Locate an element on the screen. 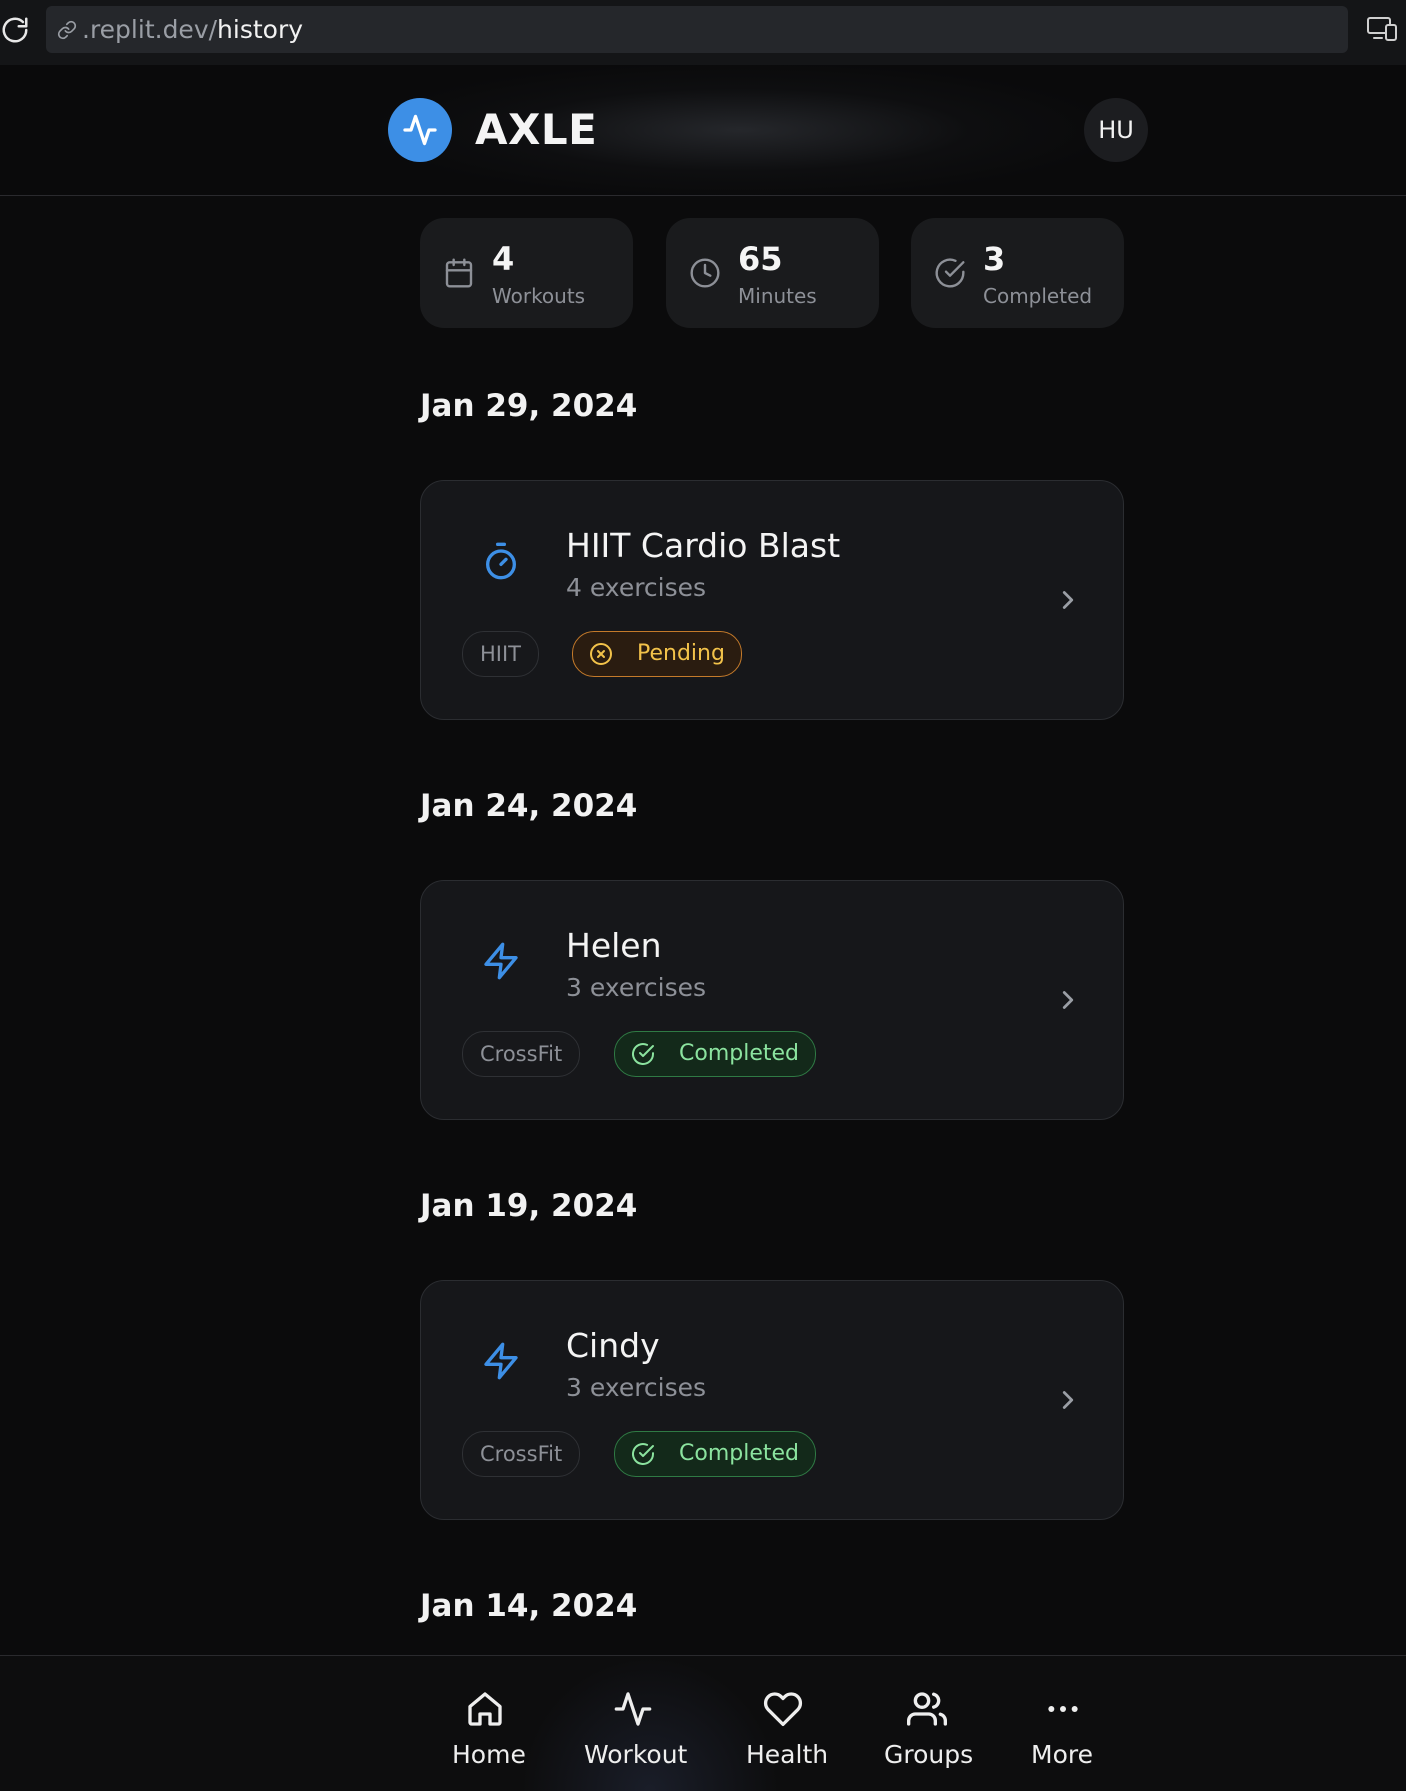  date-header: Jan 14, 2024 is located at coordinates (529, 1606).